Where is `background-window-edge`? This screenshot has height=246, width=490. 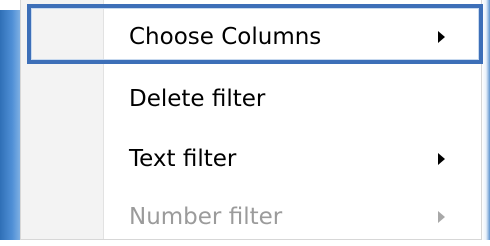
background-window-edge is located at coordinates (11, 120).